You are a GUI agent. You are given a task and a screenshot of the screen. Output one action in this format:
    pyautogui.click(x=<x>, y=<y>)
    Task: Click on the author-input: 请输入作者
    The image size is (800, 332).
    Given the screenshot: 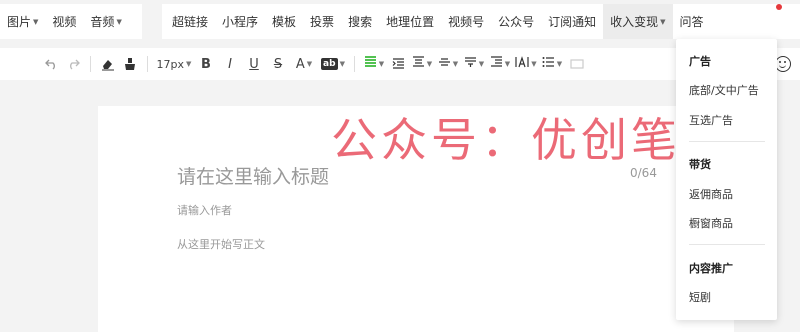 What is the action you would take?
    pyautogui.click(x=204, y=210)
    